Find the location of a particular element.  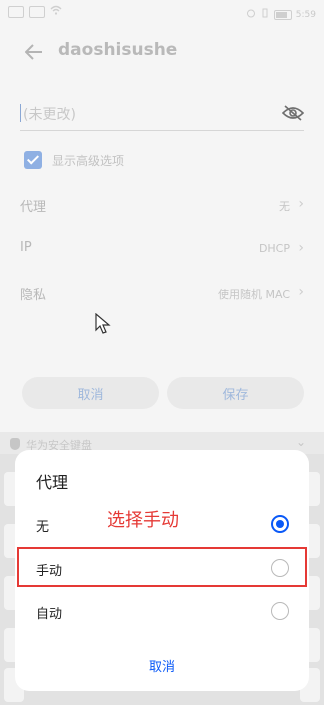

shield-icon is located at coordinates (15, 444).